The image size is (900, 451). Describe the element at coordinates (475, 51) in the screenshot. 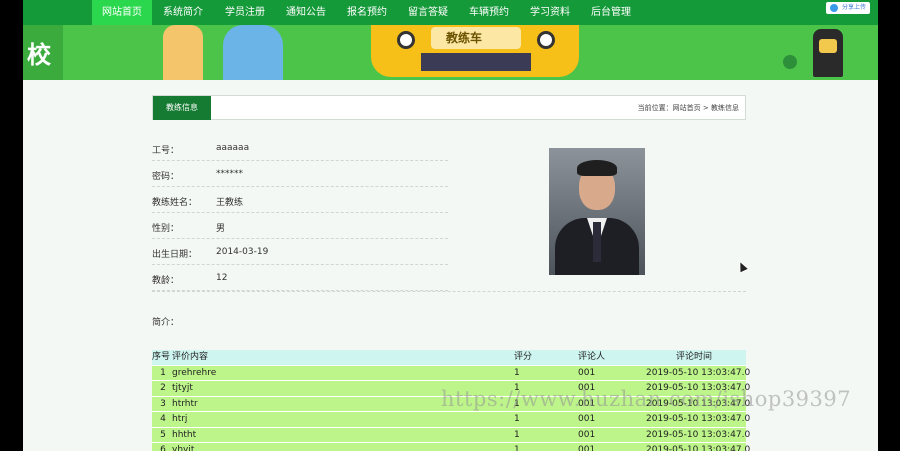

I see `banner-car-illustration: 教练车` at that location.